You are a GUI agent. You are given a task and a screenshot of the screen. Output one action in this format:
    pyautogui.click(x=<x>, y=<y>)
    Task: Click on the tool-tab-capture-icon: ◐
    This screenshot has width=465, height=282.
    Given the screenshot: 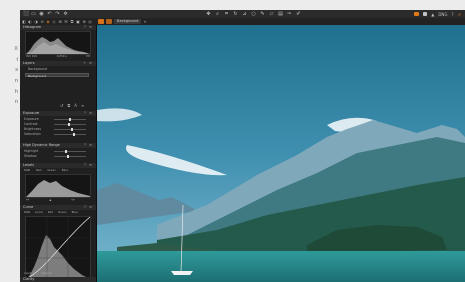 What is the action you would take?
    pyautogui.click(x=30, y=21)
    